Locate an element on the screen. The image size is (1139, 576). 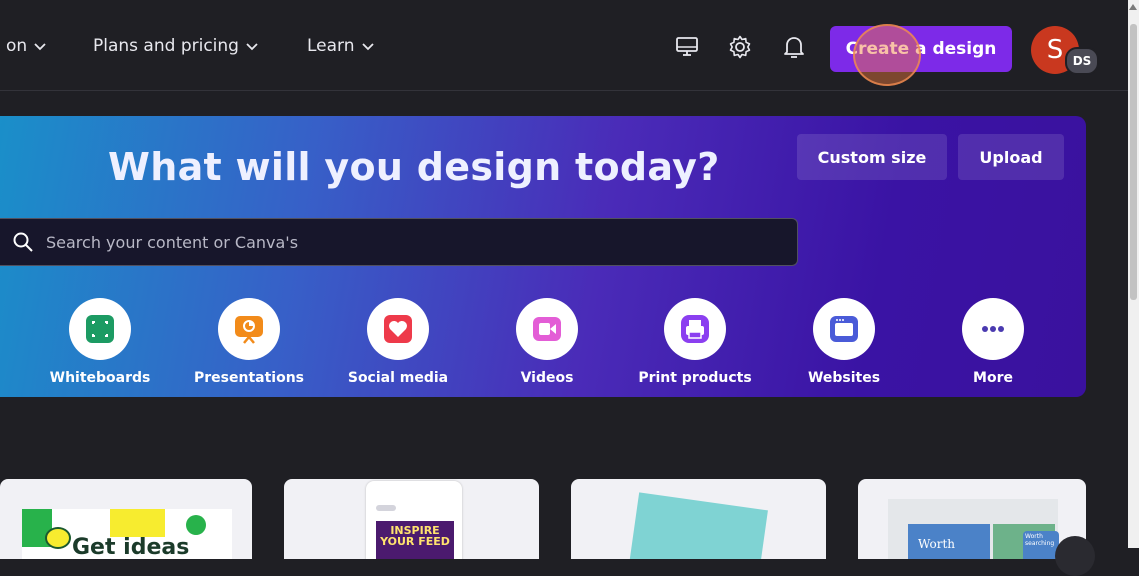
category-social-media: Social media is located at coordinates (398, 342).